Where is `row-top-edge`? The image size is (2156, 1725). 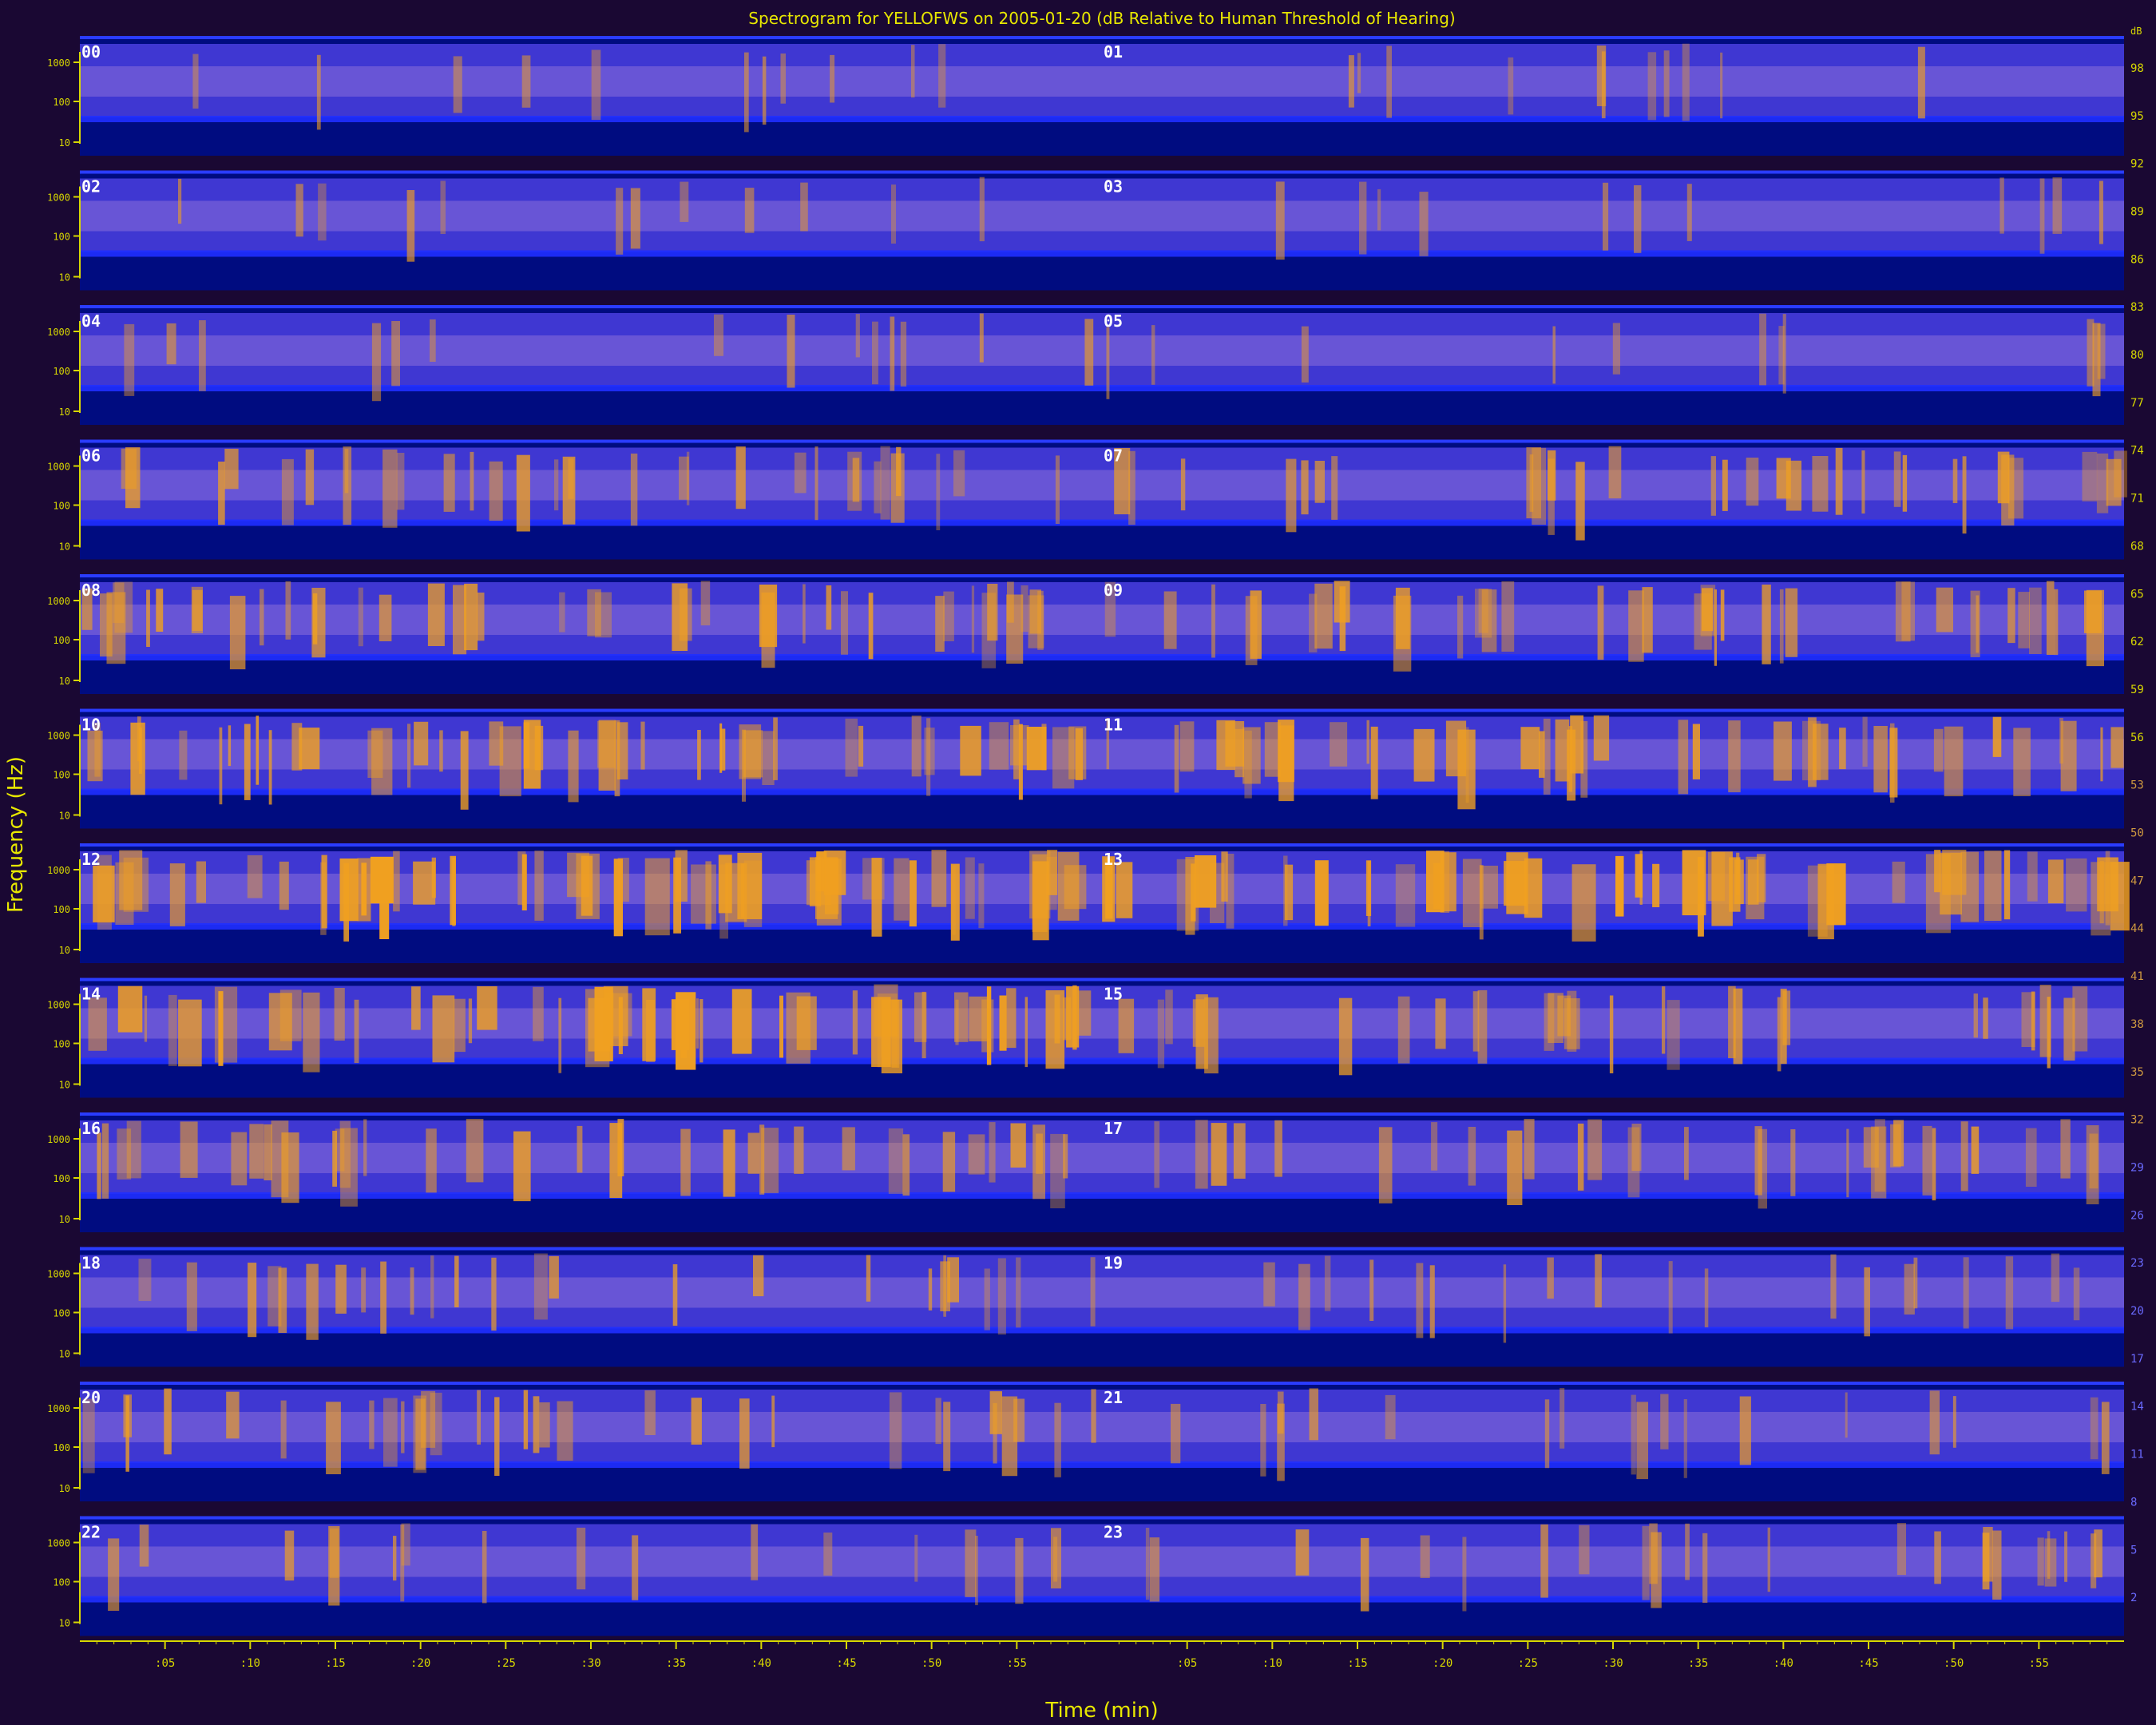 row-top-edge is located at coordinates (1102, 980).